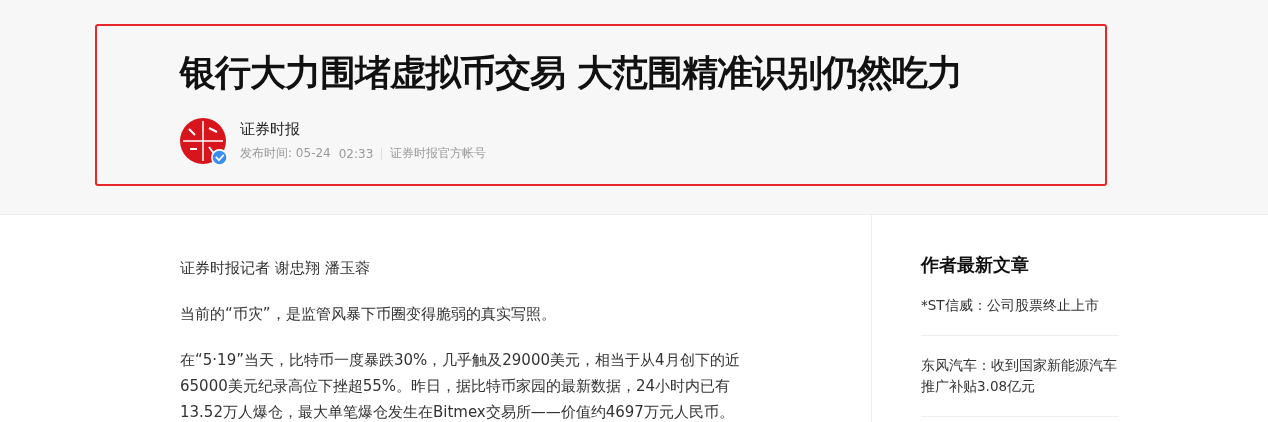  I want to click on article-paragraph: 当前的“币灾”，是监管风暴下币圈变得脆弱的真实写照。, so click(368, 314).